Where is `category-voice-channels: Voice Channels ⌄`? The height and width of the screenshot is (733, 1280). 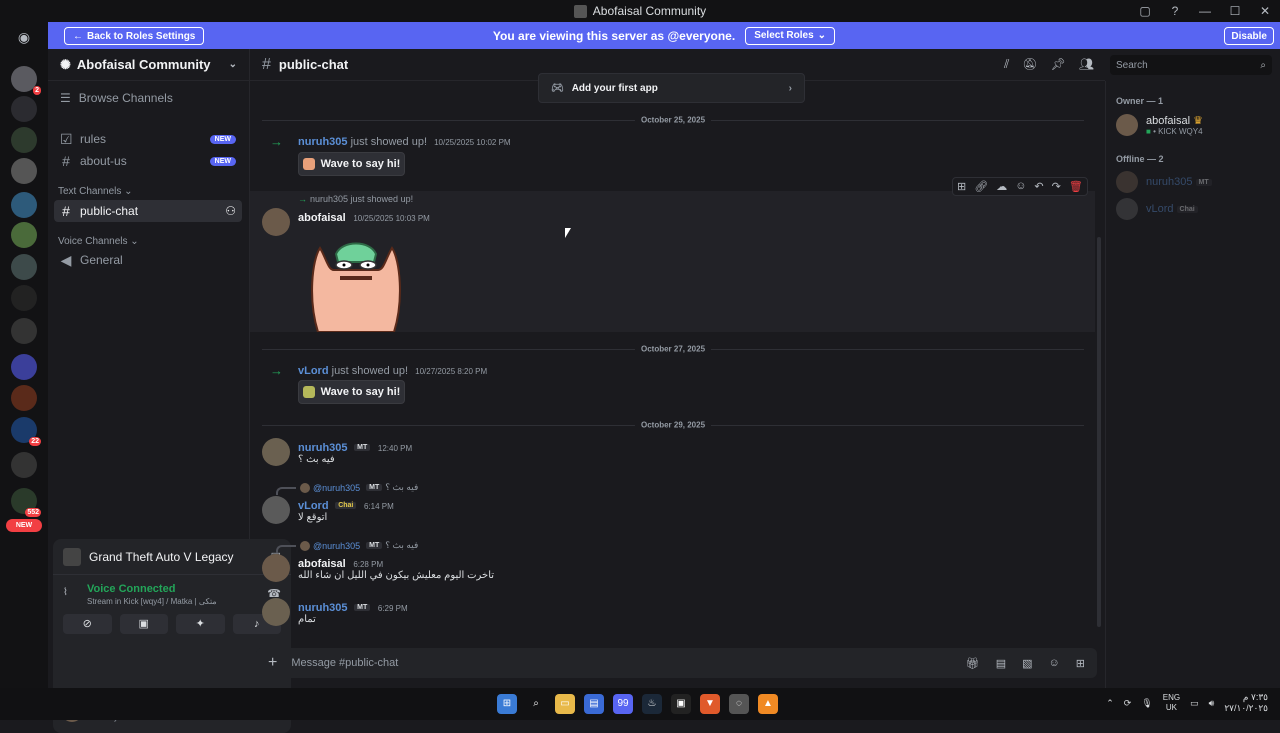 category-voice-channels: Voice Channels ⌄ is located at coordinates (98, 241).